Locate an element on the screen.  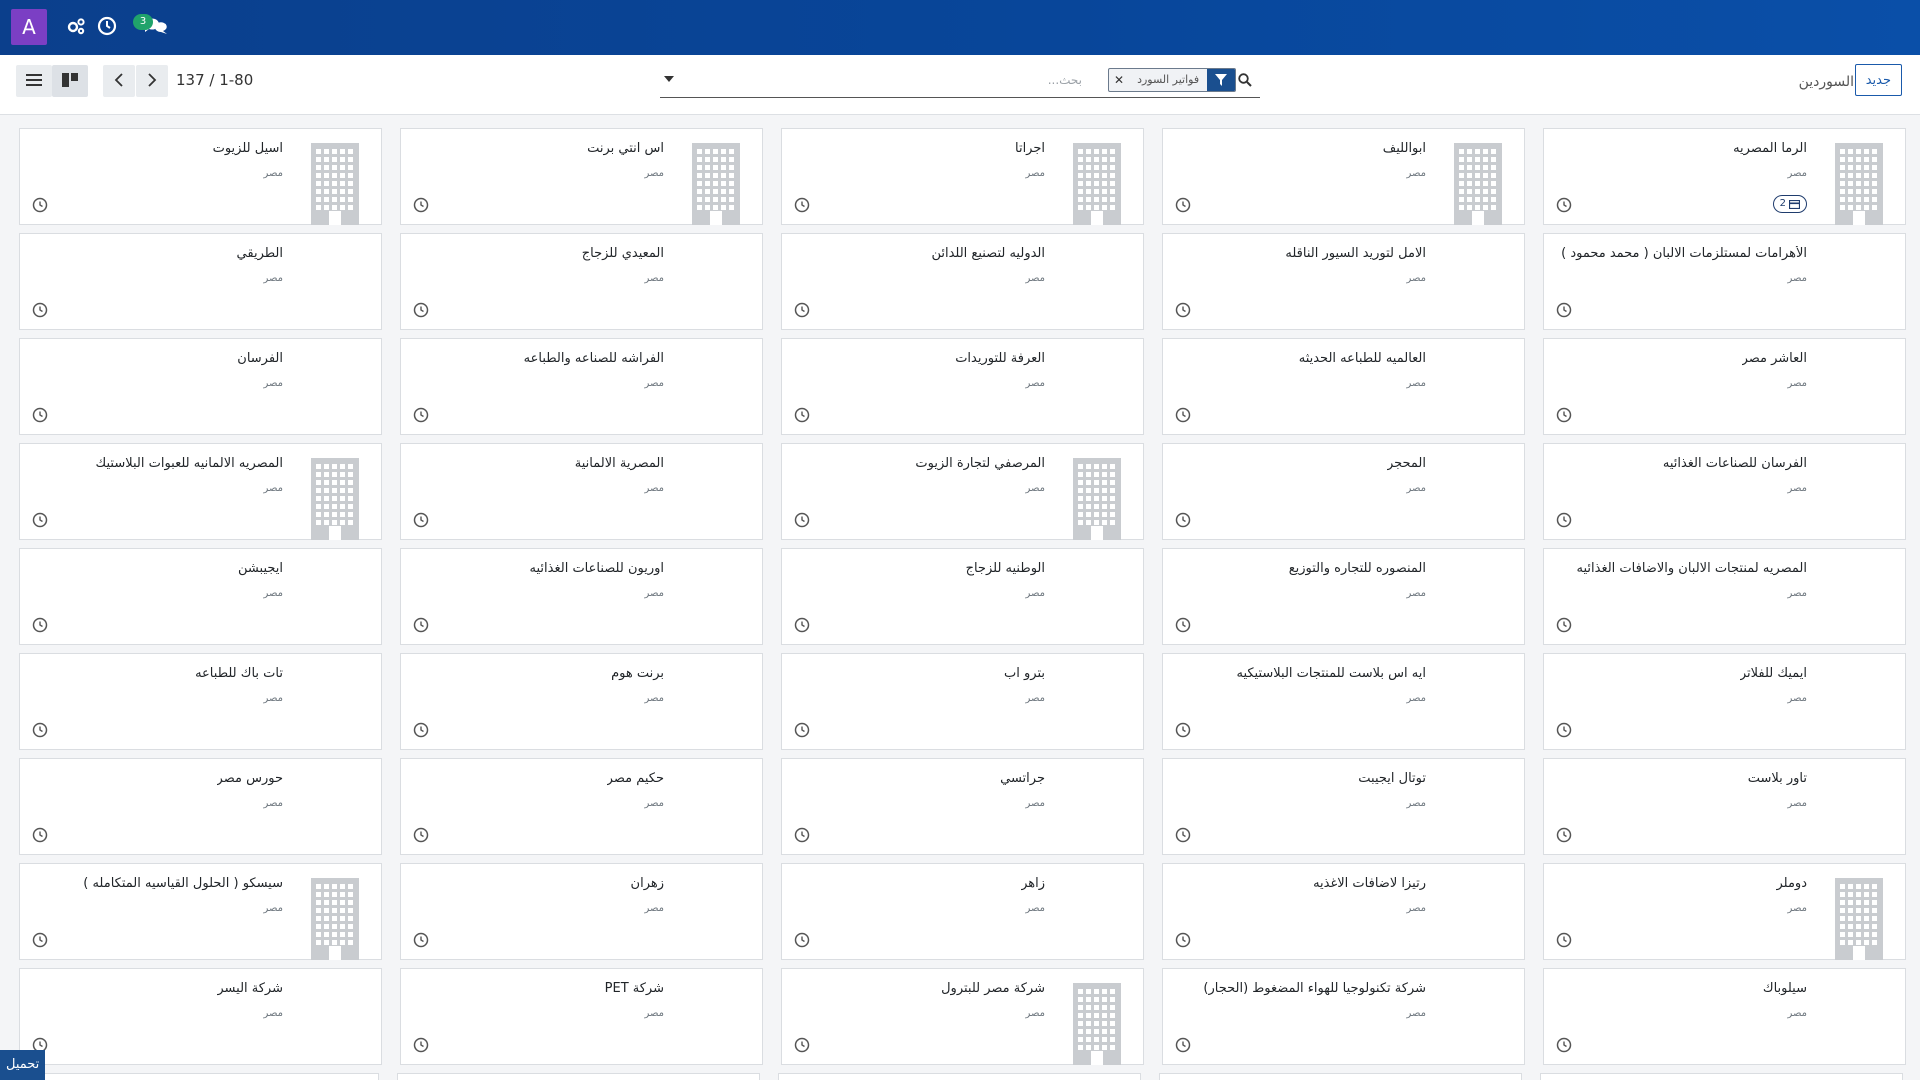
new-button: جديد is located at coordinates (1878, 80).